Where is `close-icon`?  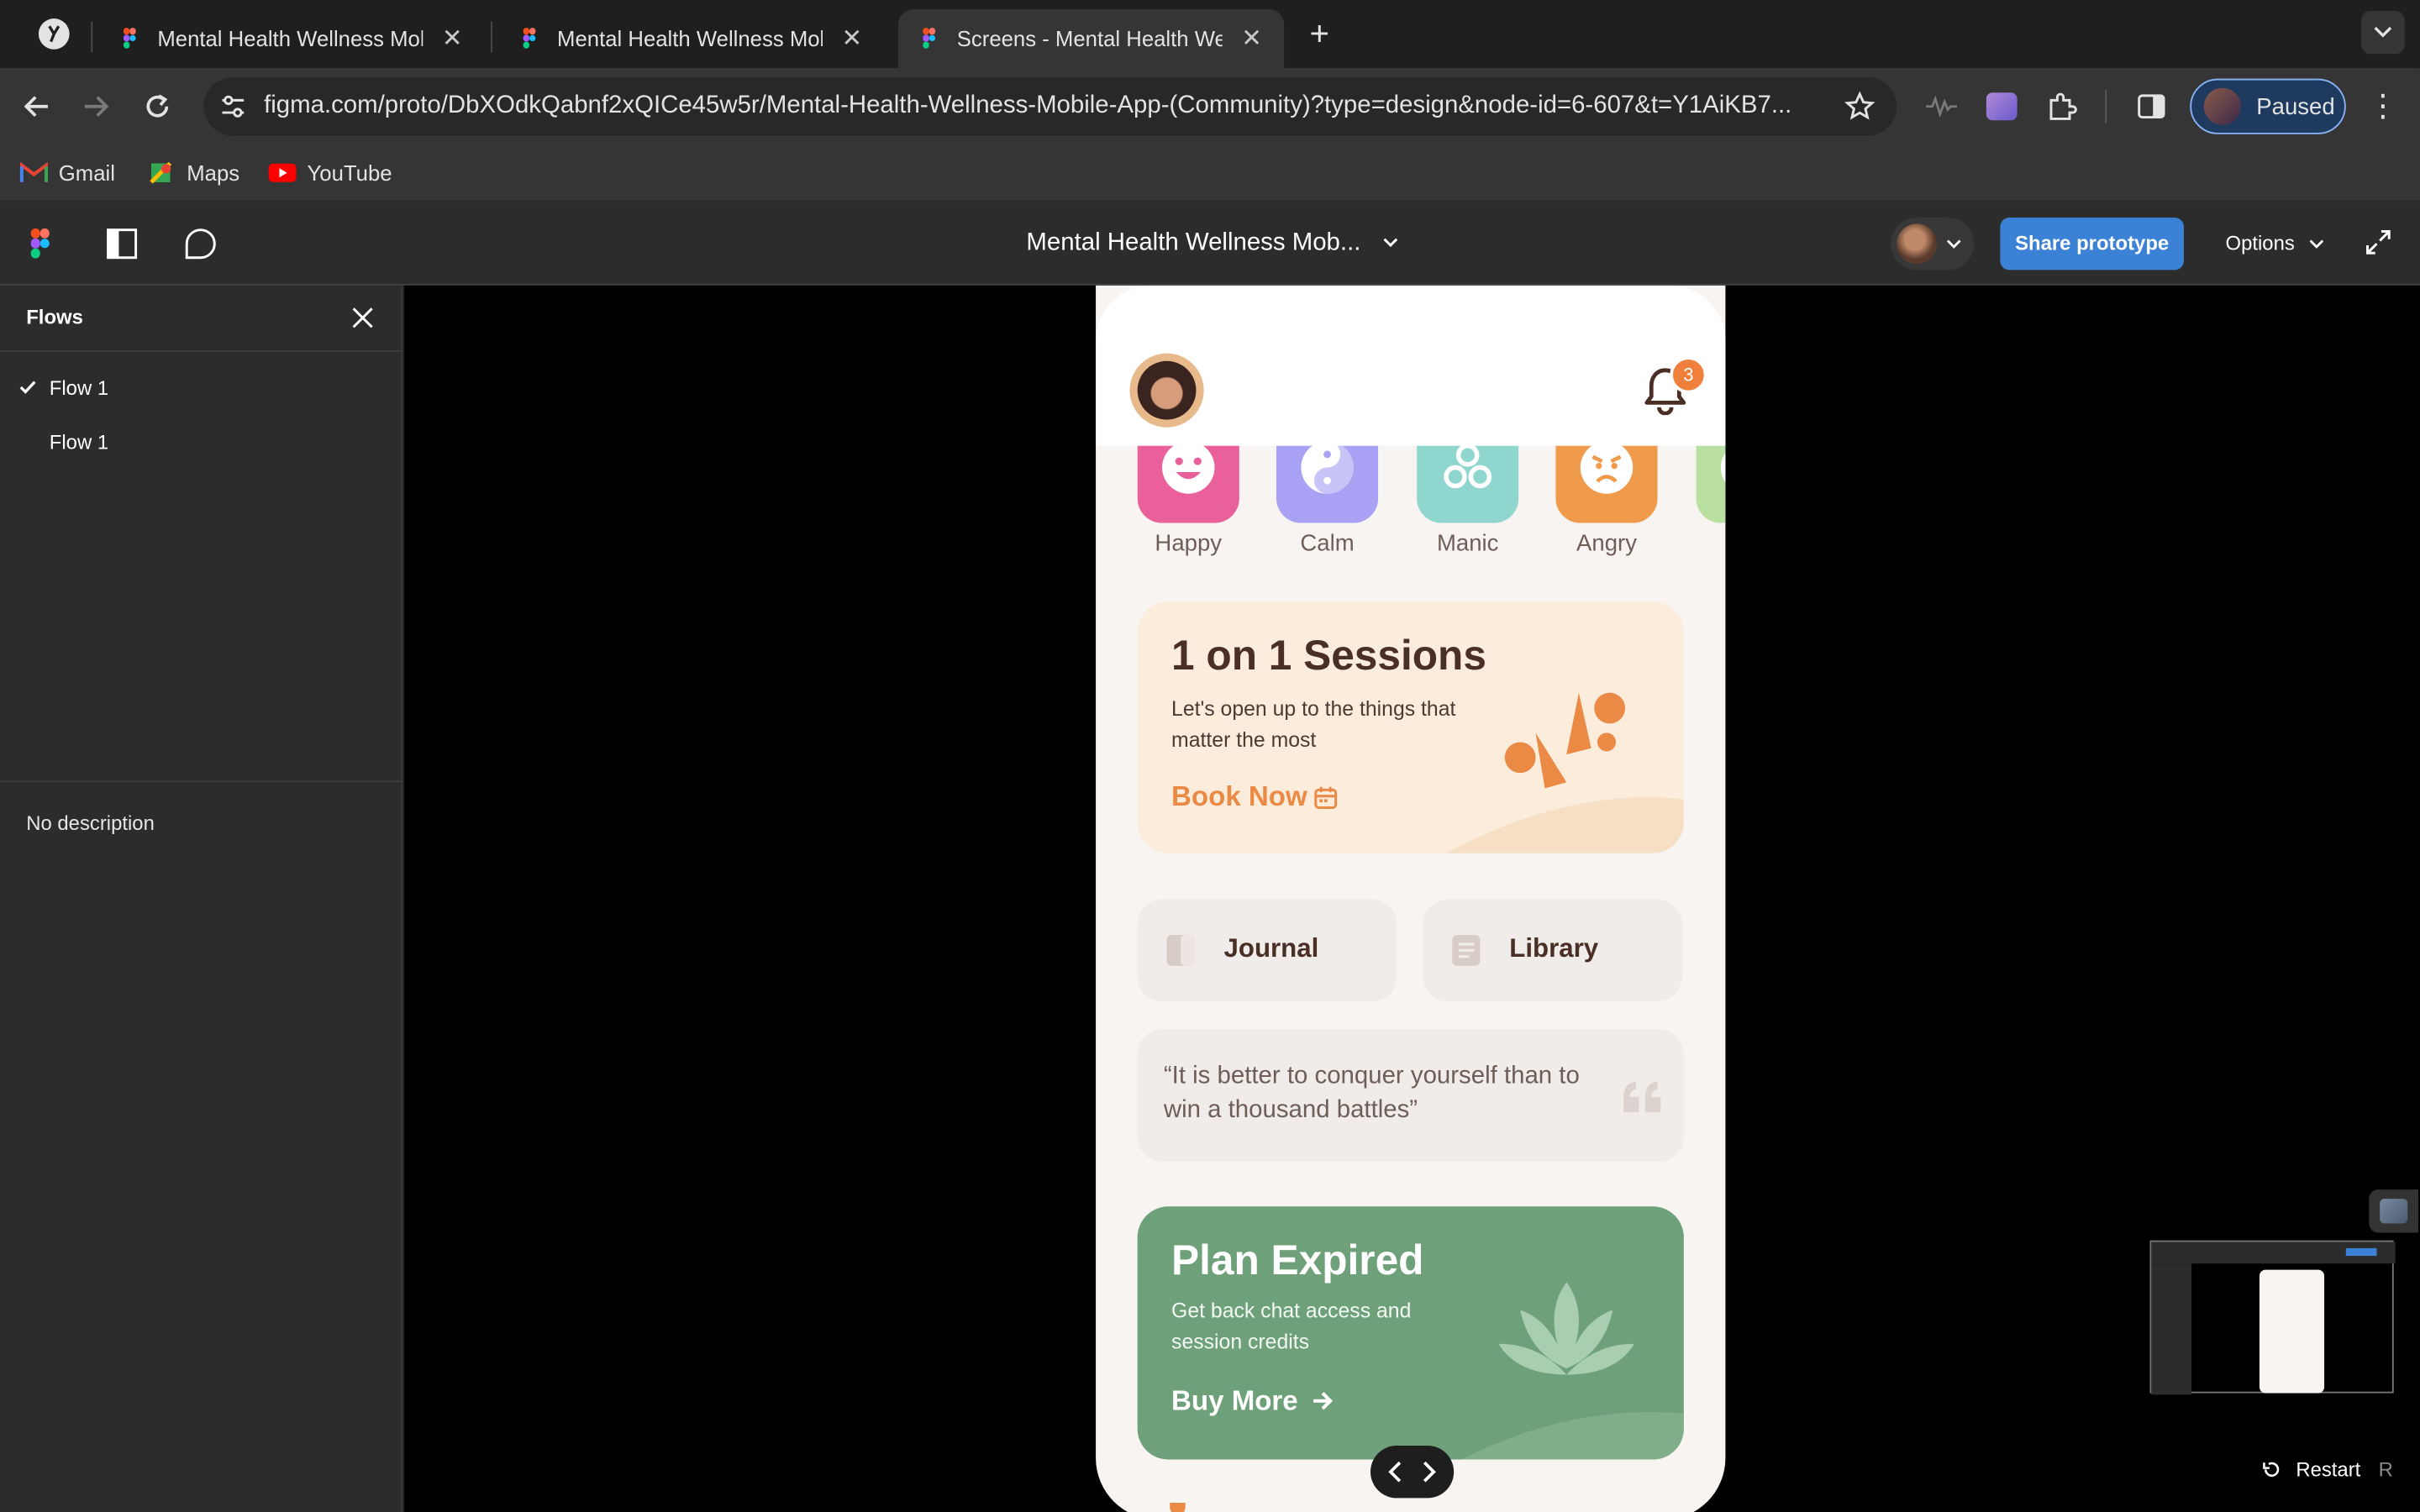 close-icon is located at coordinates (362, 318).